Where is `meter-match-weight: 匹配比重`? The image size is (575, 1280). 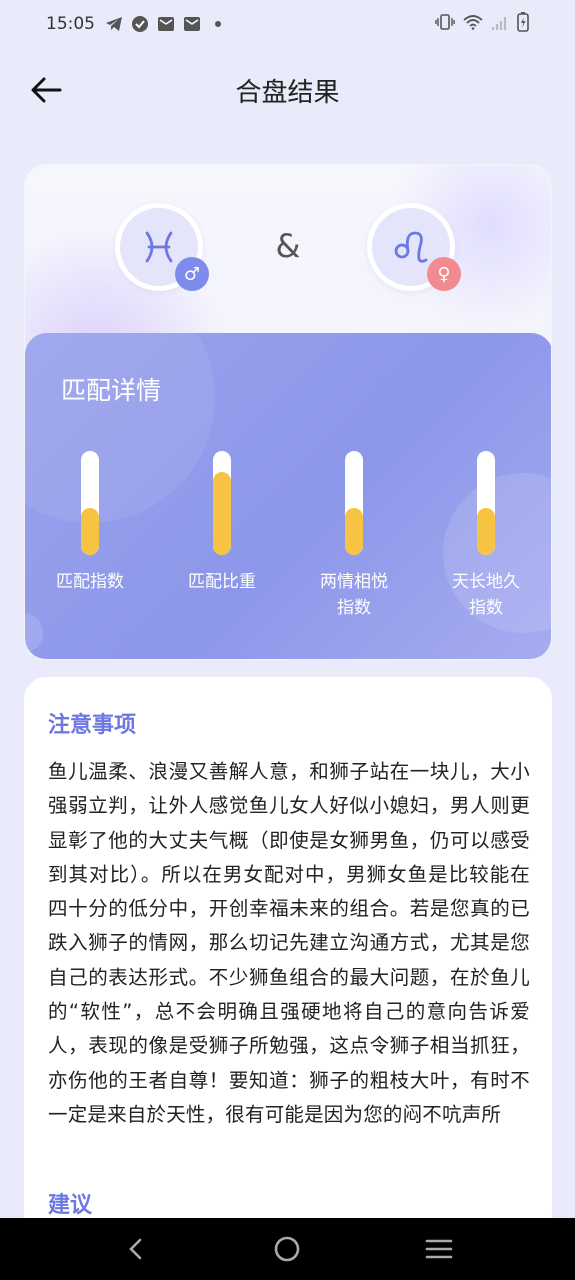
meter-match-weight: 匹配比重 is located at coordinates (222, 523).